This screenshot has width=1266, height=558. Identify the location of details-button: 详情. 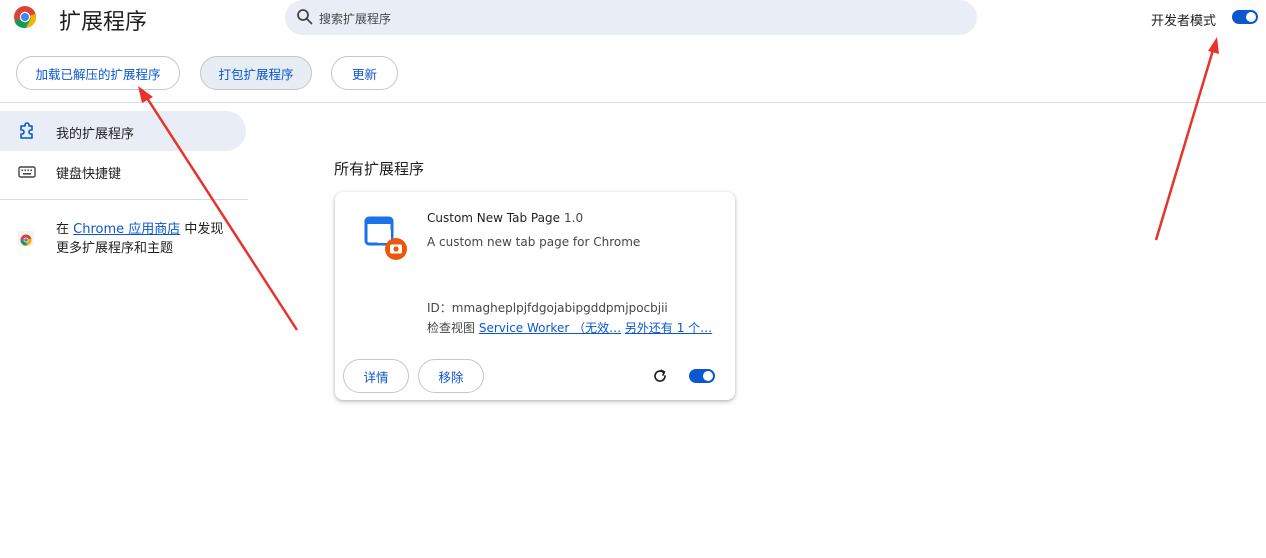
(376, 376).